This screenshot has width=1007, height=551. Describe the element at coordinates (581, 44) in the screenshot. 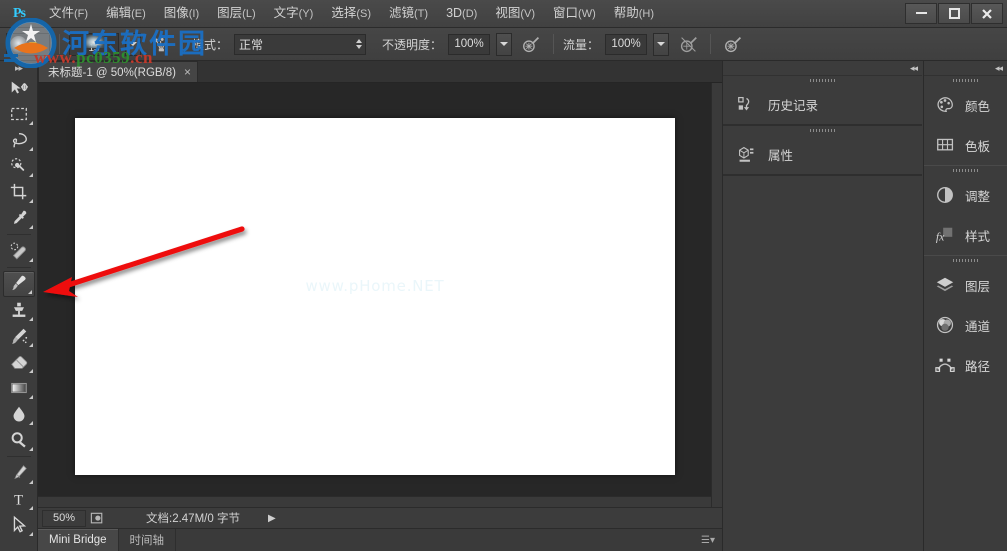

I see `flow-label: 流量：` at that location.